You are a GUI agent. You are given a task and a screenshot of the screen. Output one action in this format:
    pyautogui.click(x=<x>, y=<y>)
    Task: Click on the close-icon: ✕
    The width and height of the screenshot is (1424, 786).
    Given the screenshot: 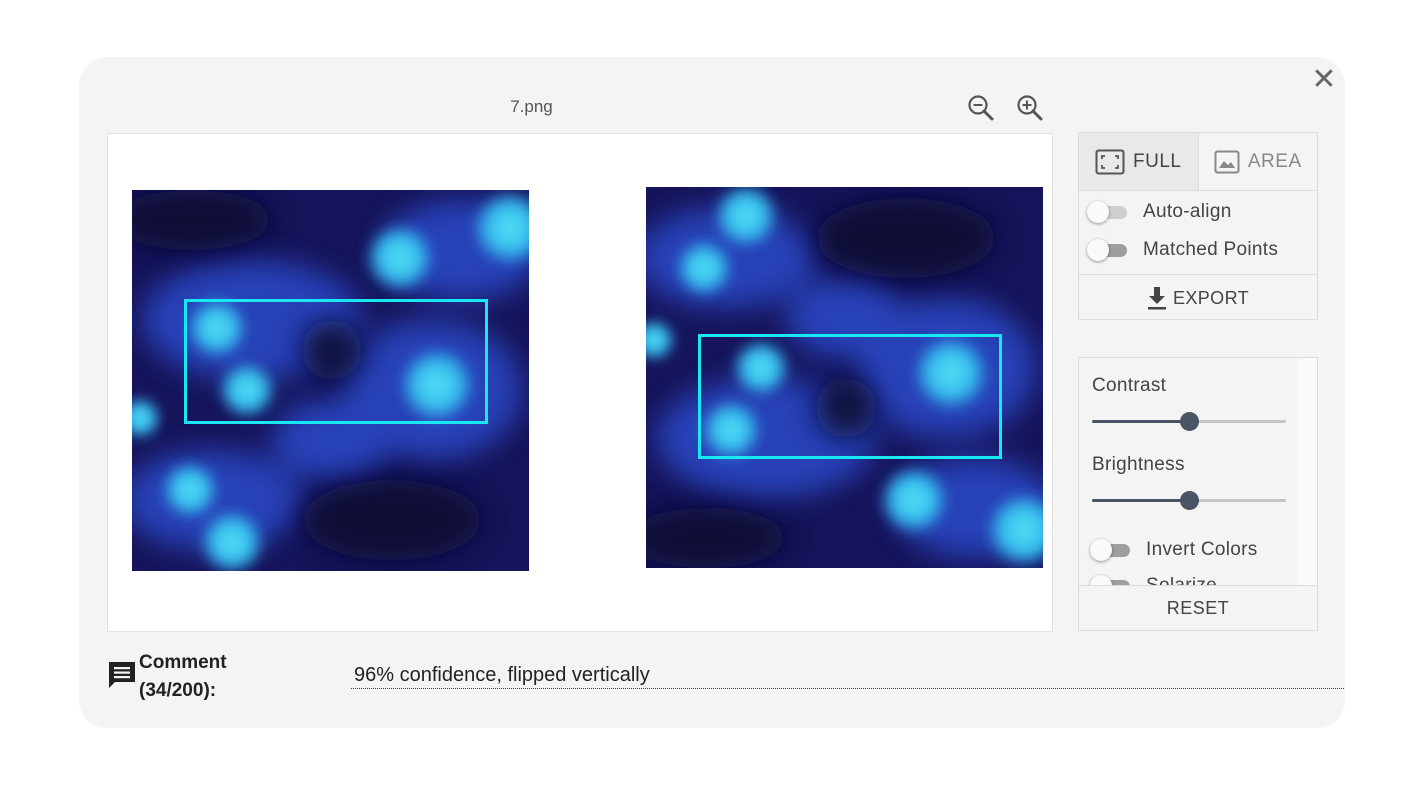 What is the action you would take?
    pyautogui.click(x=1324, y=80)
    